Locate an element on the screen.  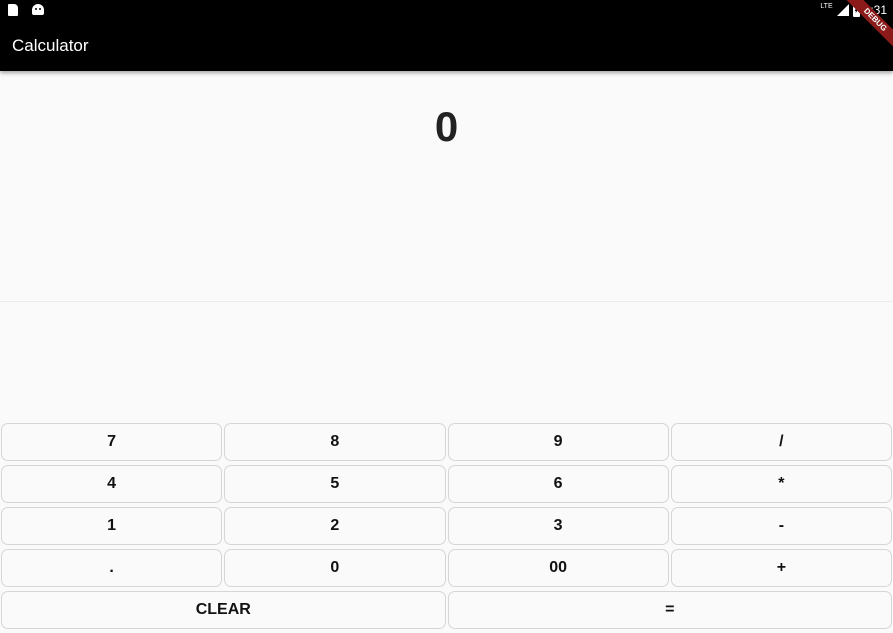
keypad-row: . 0 00 + is located at coordinates (446, 568).